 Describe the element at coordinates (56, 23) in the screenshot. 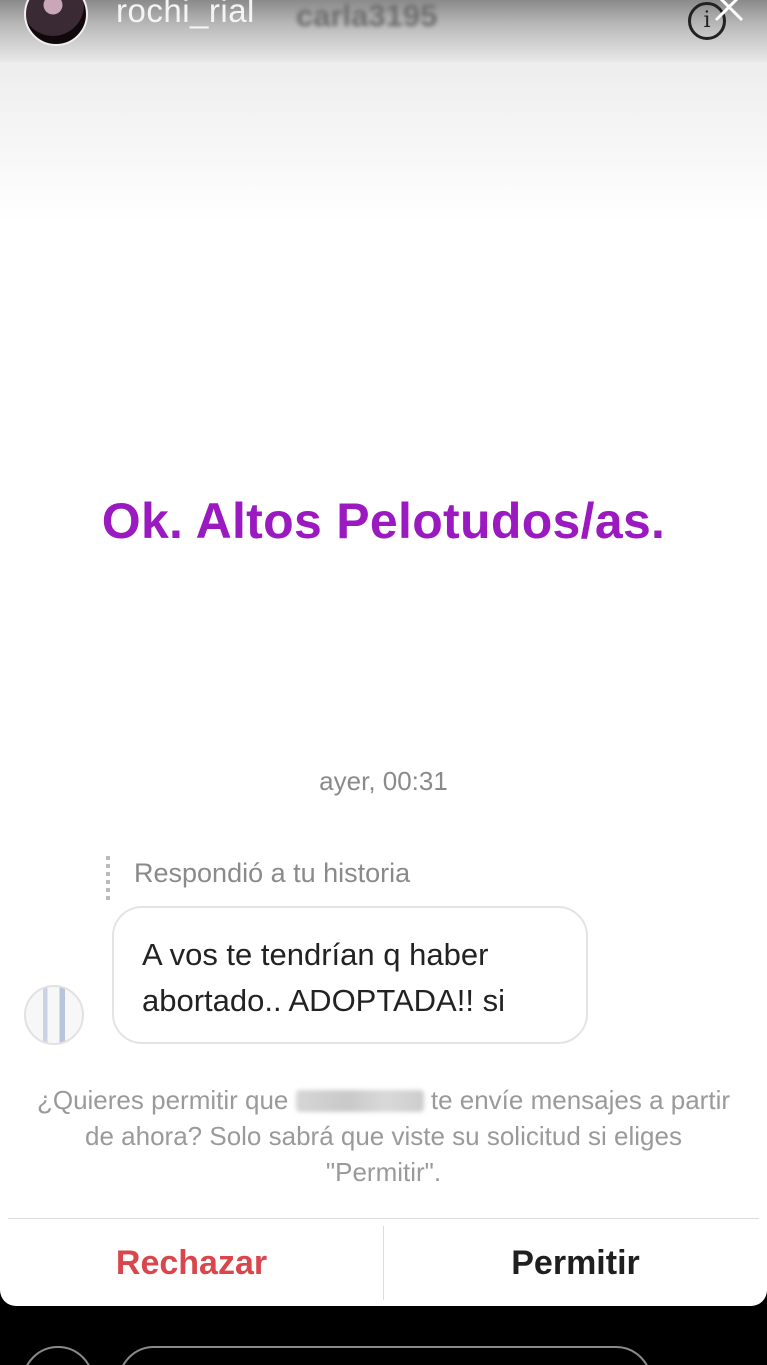

I see `story-author-avatar` at that location.